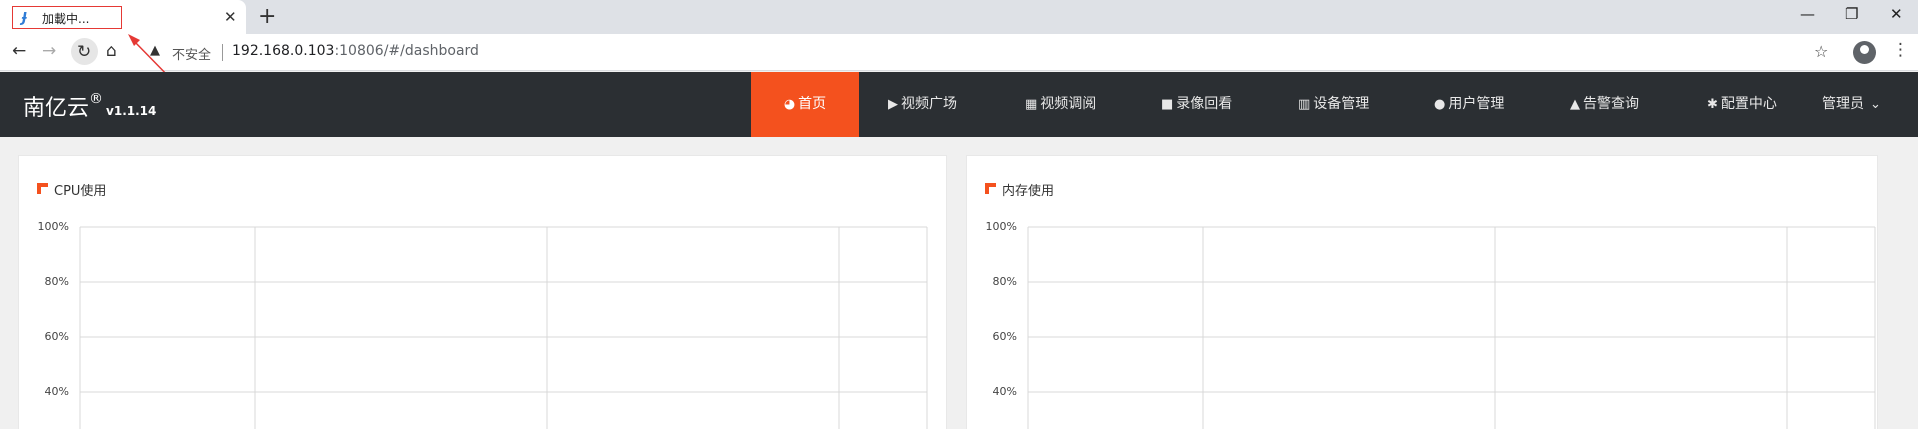 This screenshot has height=429, width=1918. Describe the element at coordinates (1843, 104) in the screenshot. I see `nav-label: 管理员` at that location.